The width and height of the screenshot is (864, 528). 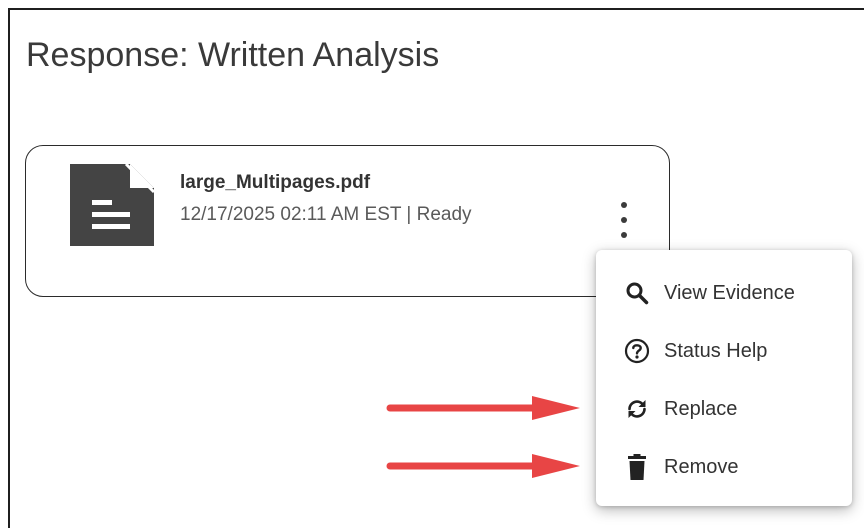 I want to click on trash-icon, so click(x=637, y=467).